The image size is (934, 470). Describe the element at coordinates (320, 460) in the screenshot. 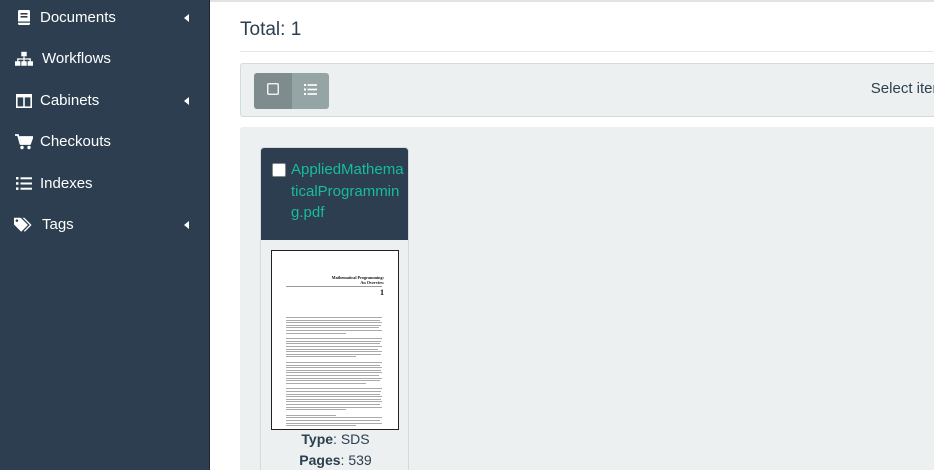

I see `pages-label: Pages` at that location.